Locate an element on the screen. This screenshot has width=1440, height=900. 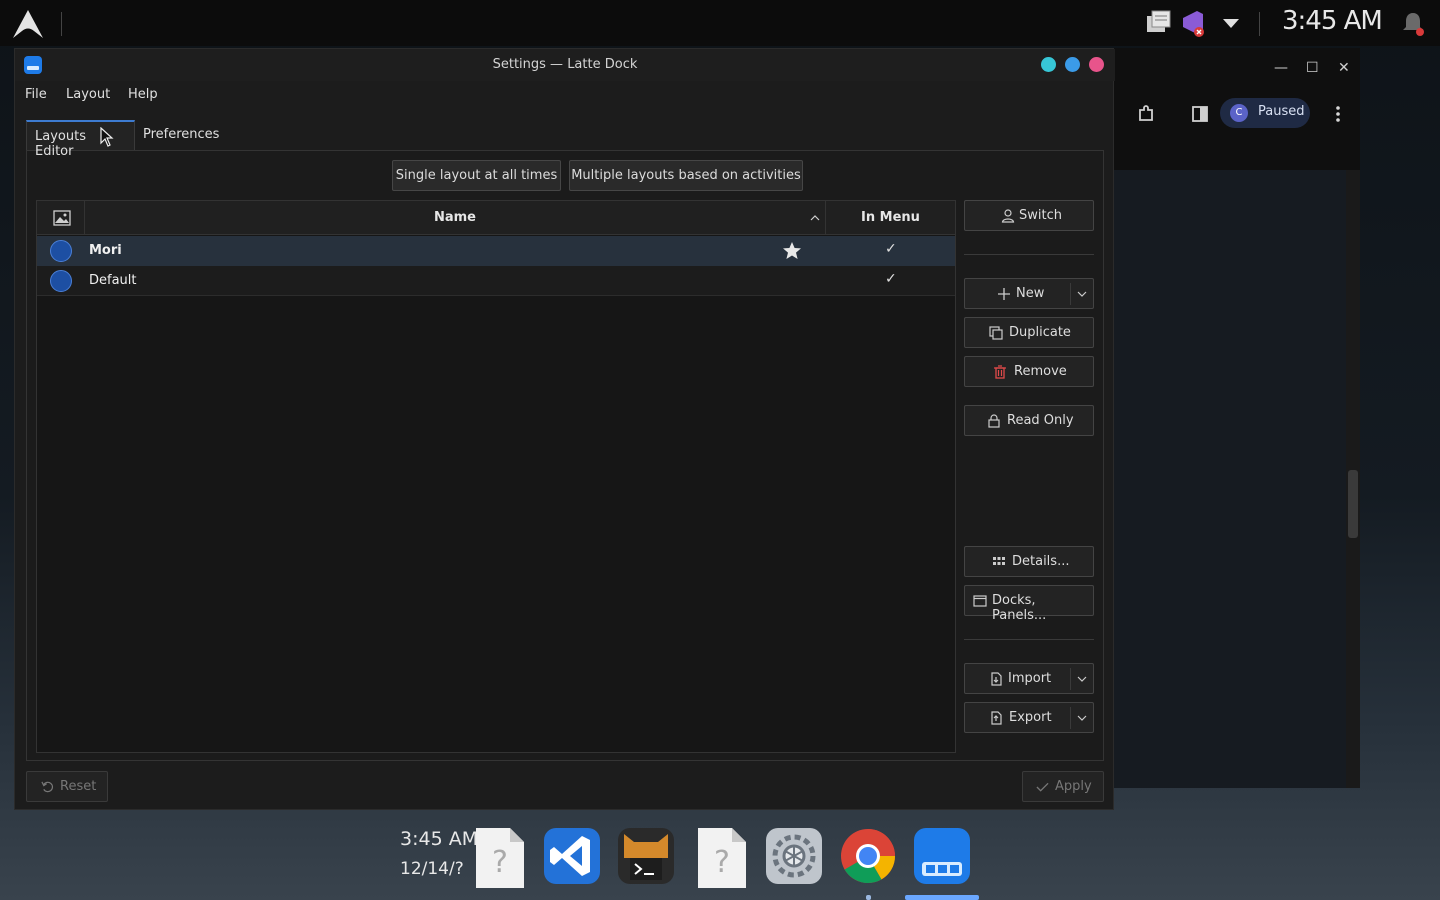
tab-preferences: Preferences is located at coordinates (183, 135).